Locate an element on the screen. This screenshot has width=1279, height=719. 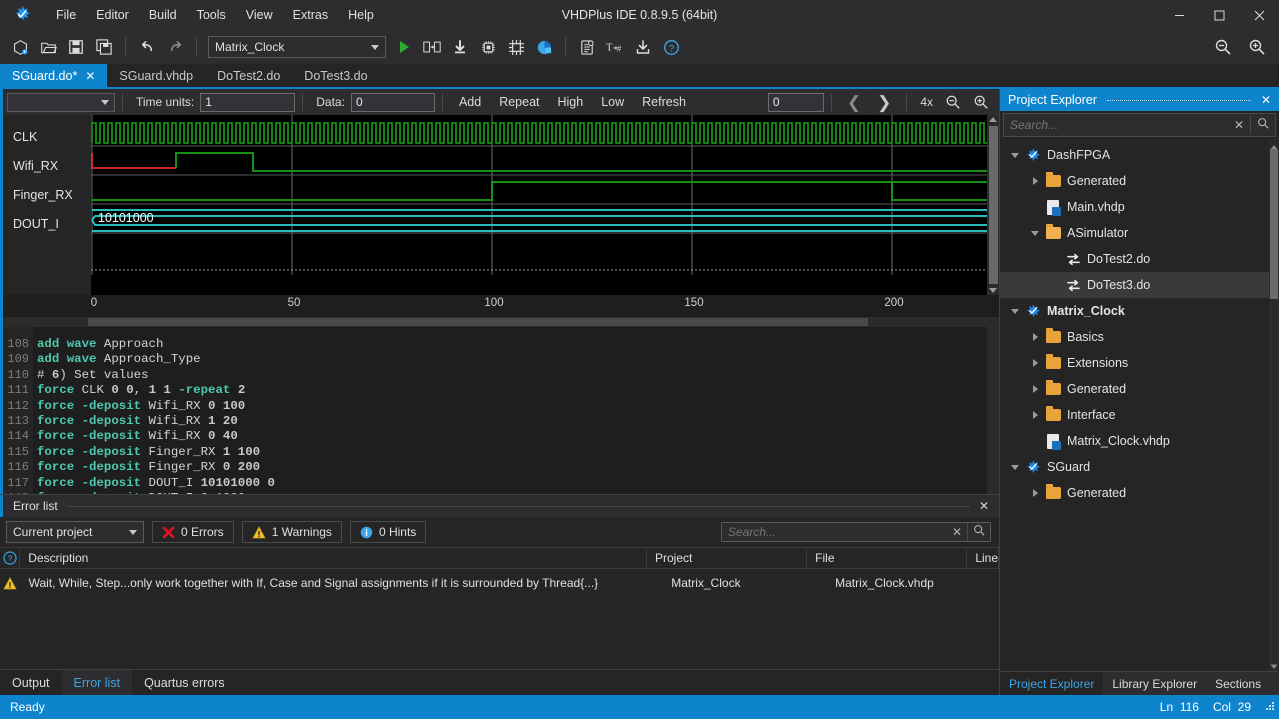
import-icon is located at coordinates (643, 47).